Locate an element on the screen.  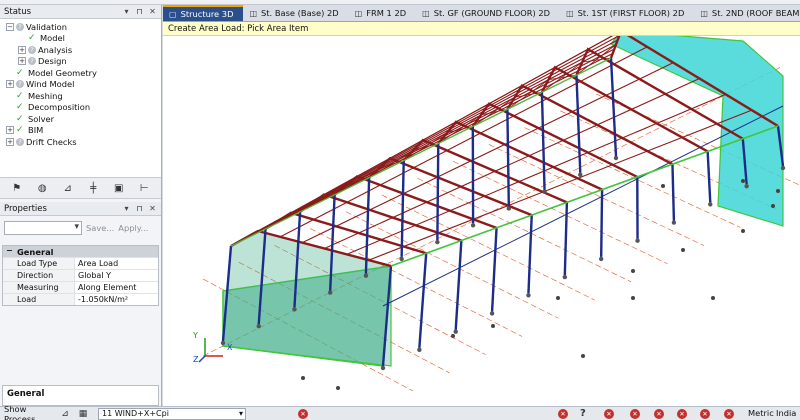
tab-label: St. GF (GROUND FLOOR) 2D is located at coordinates (492, 13).